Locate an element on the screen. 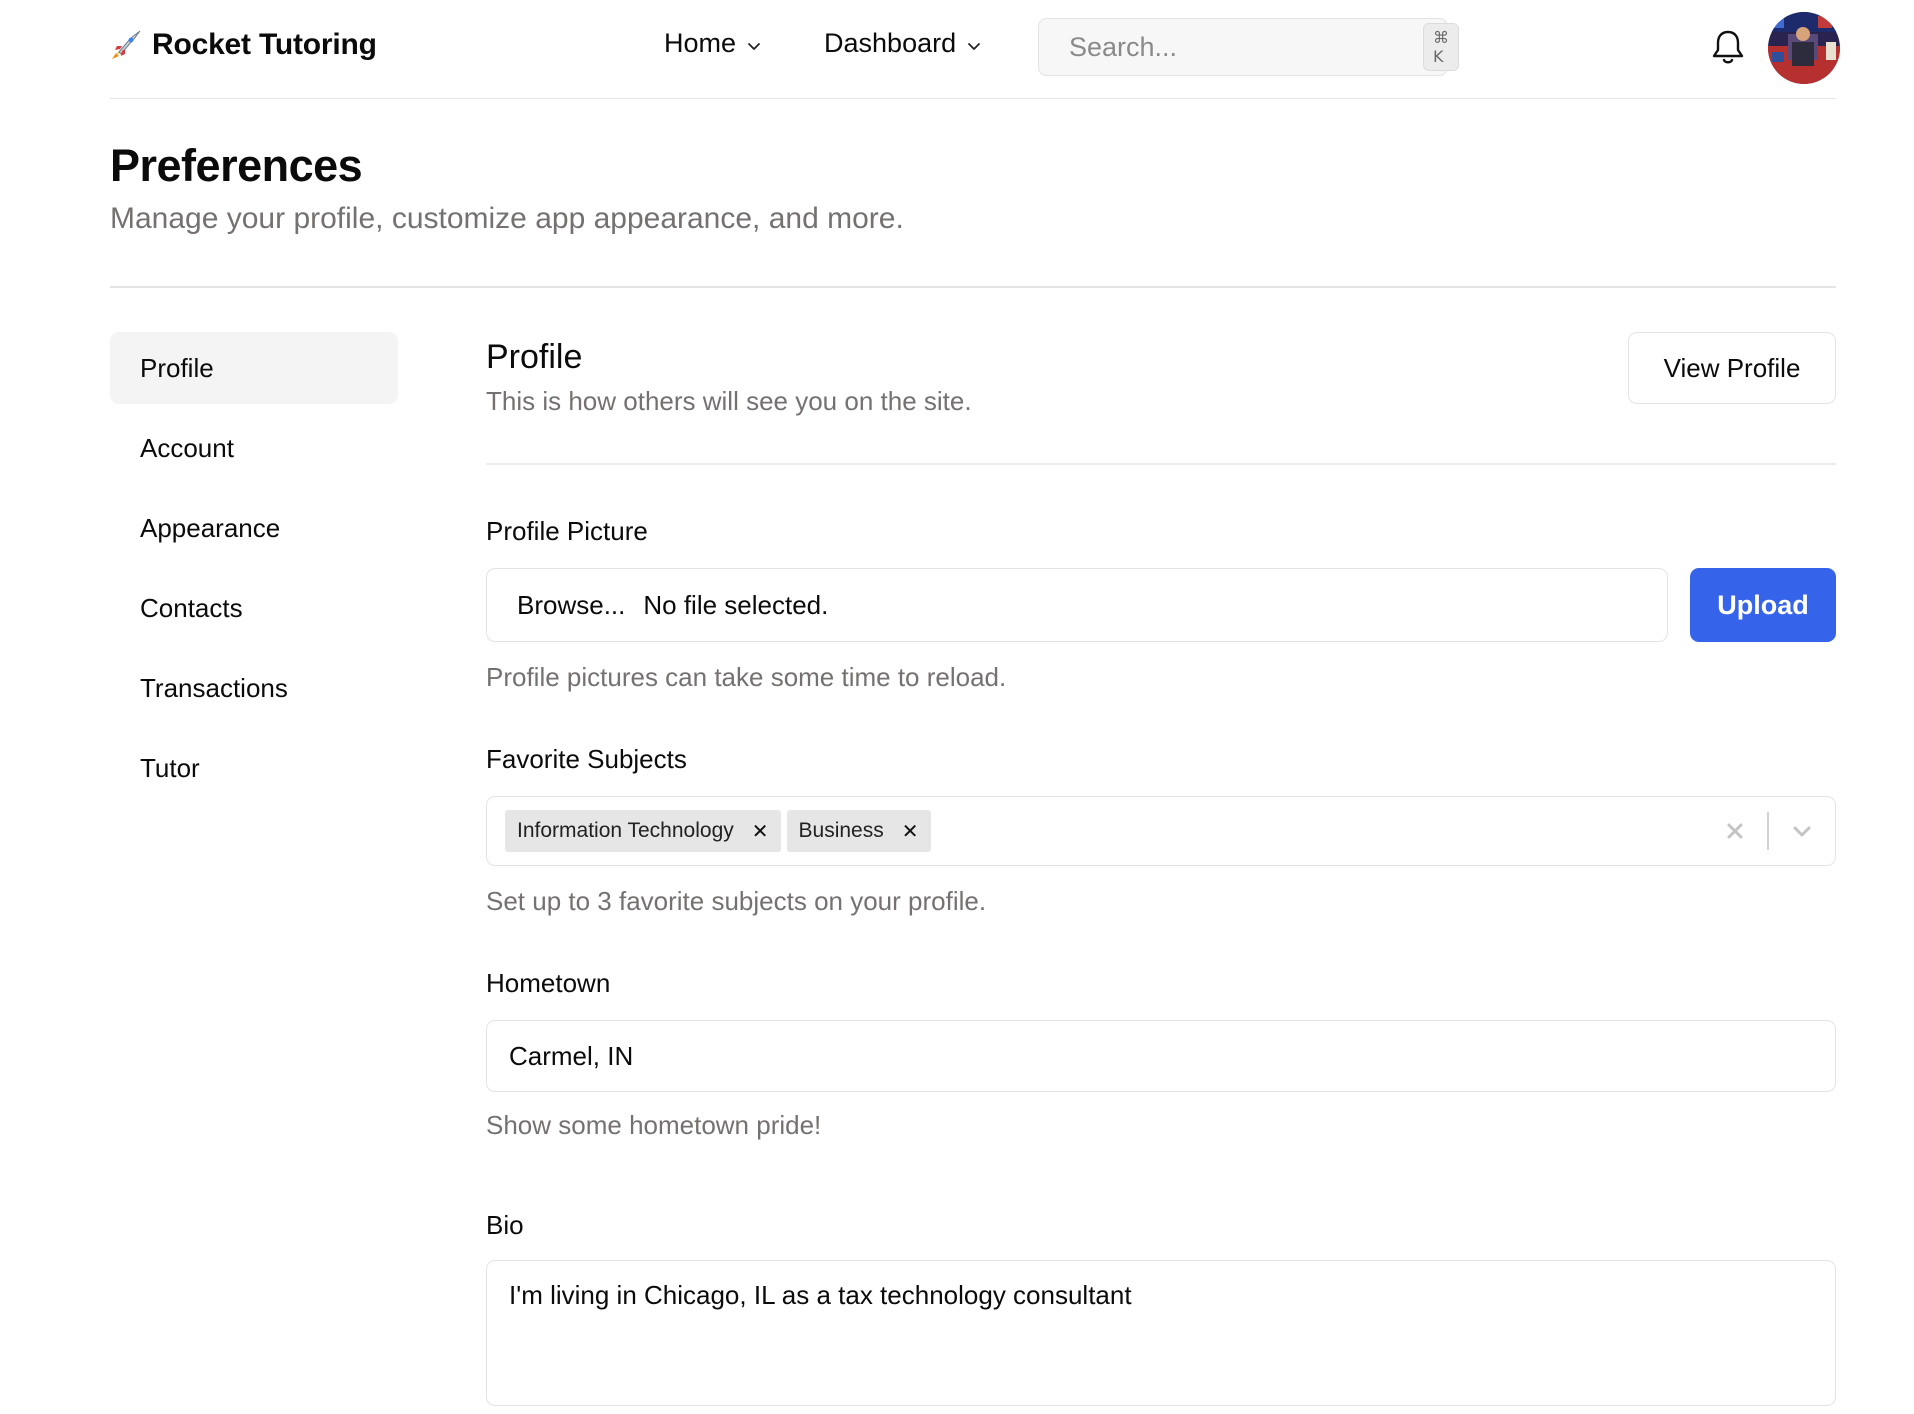 The width and height of the screenshot is (1914, 1414). sidebar-item-account: Account is located at coordinates (254, 448).